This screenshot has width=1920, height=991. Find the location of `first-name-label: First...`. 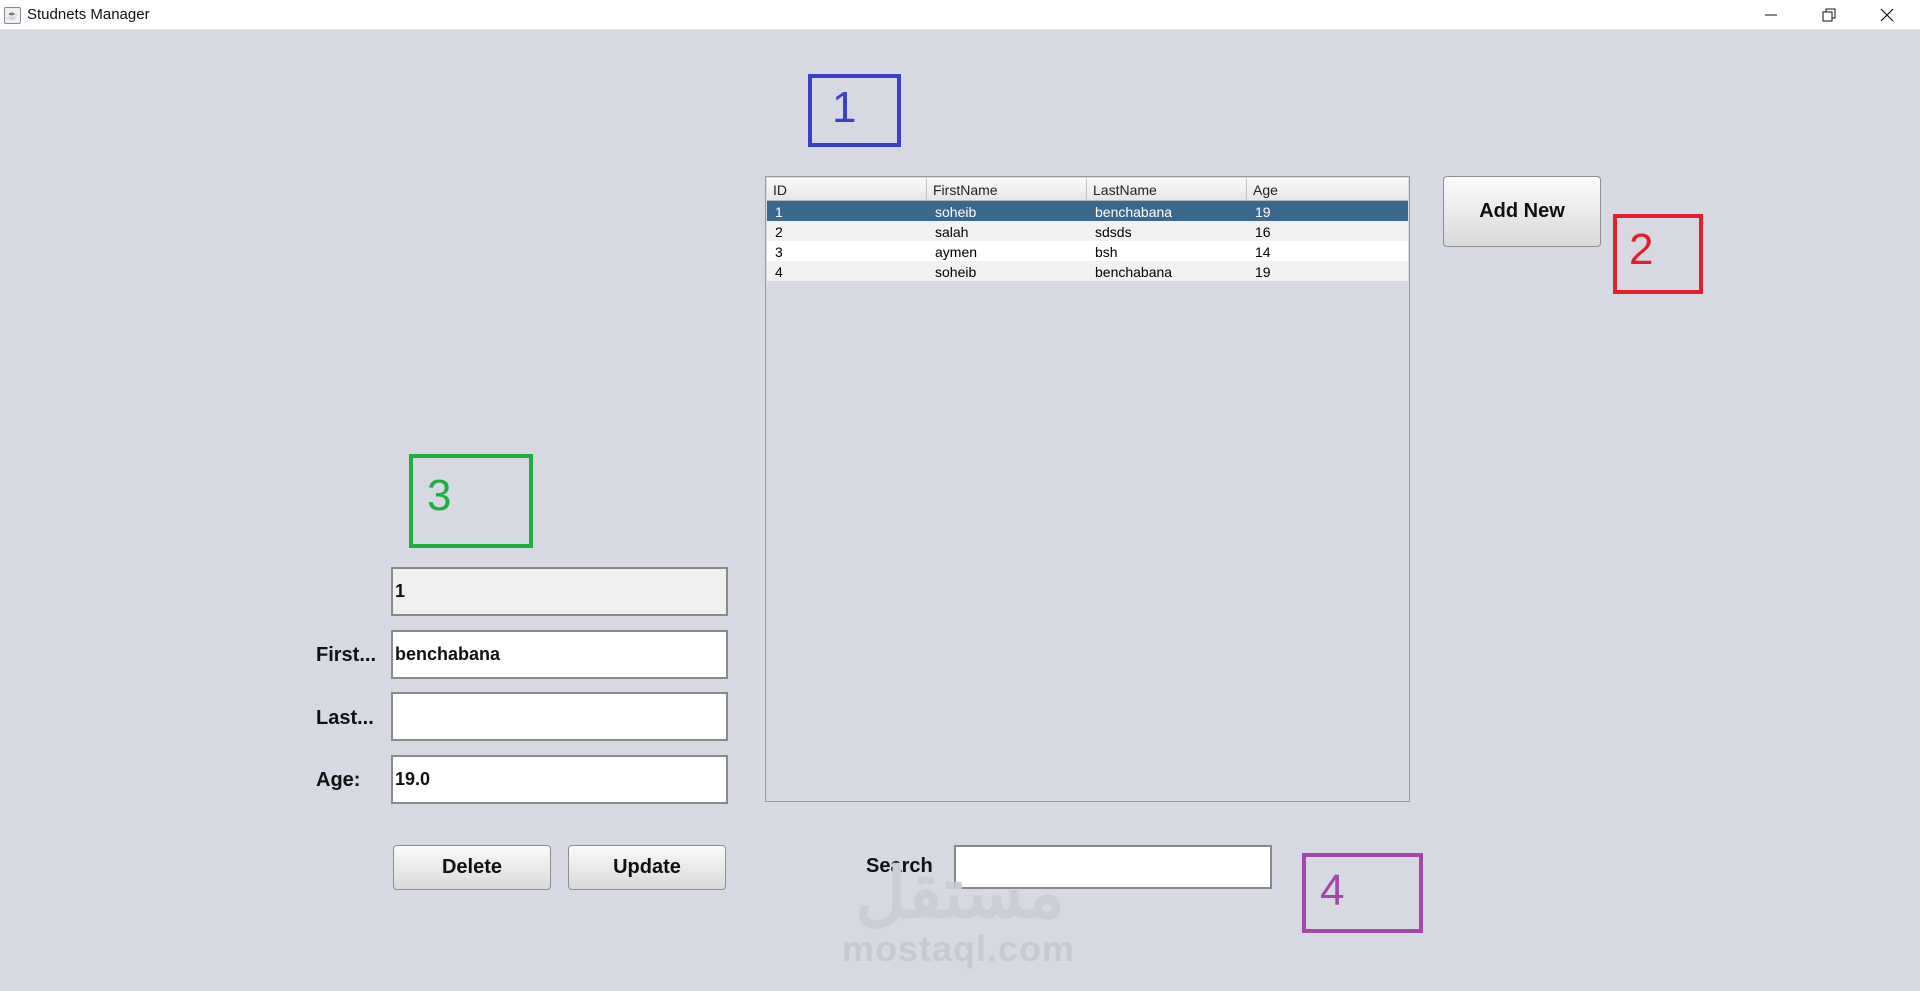

first-name-label: First... is located at coordinates (346, 655).